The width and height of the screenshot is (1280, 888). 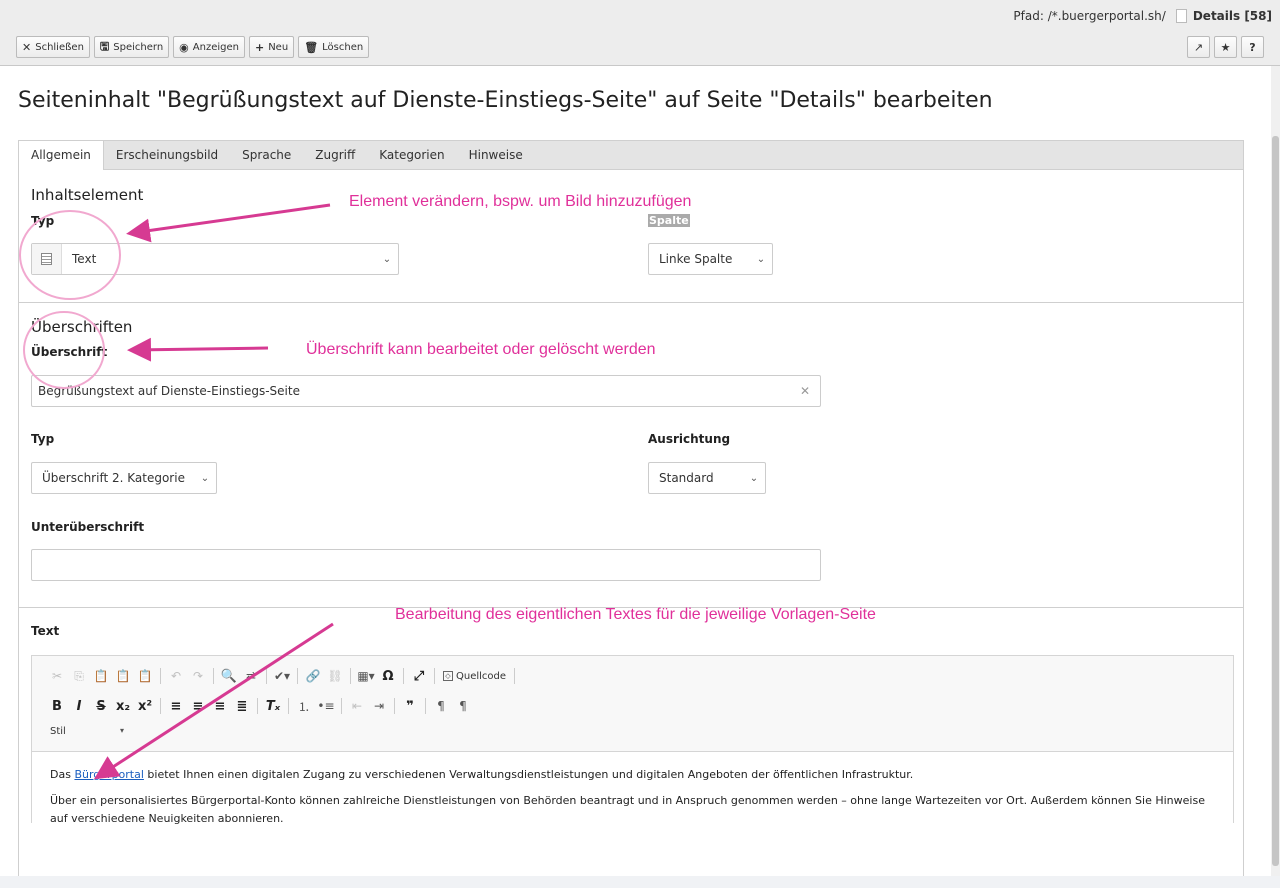 I want to click on help-button: ?, so click(x=1252, y=47).